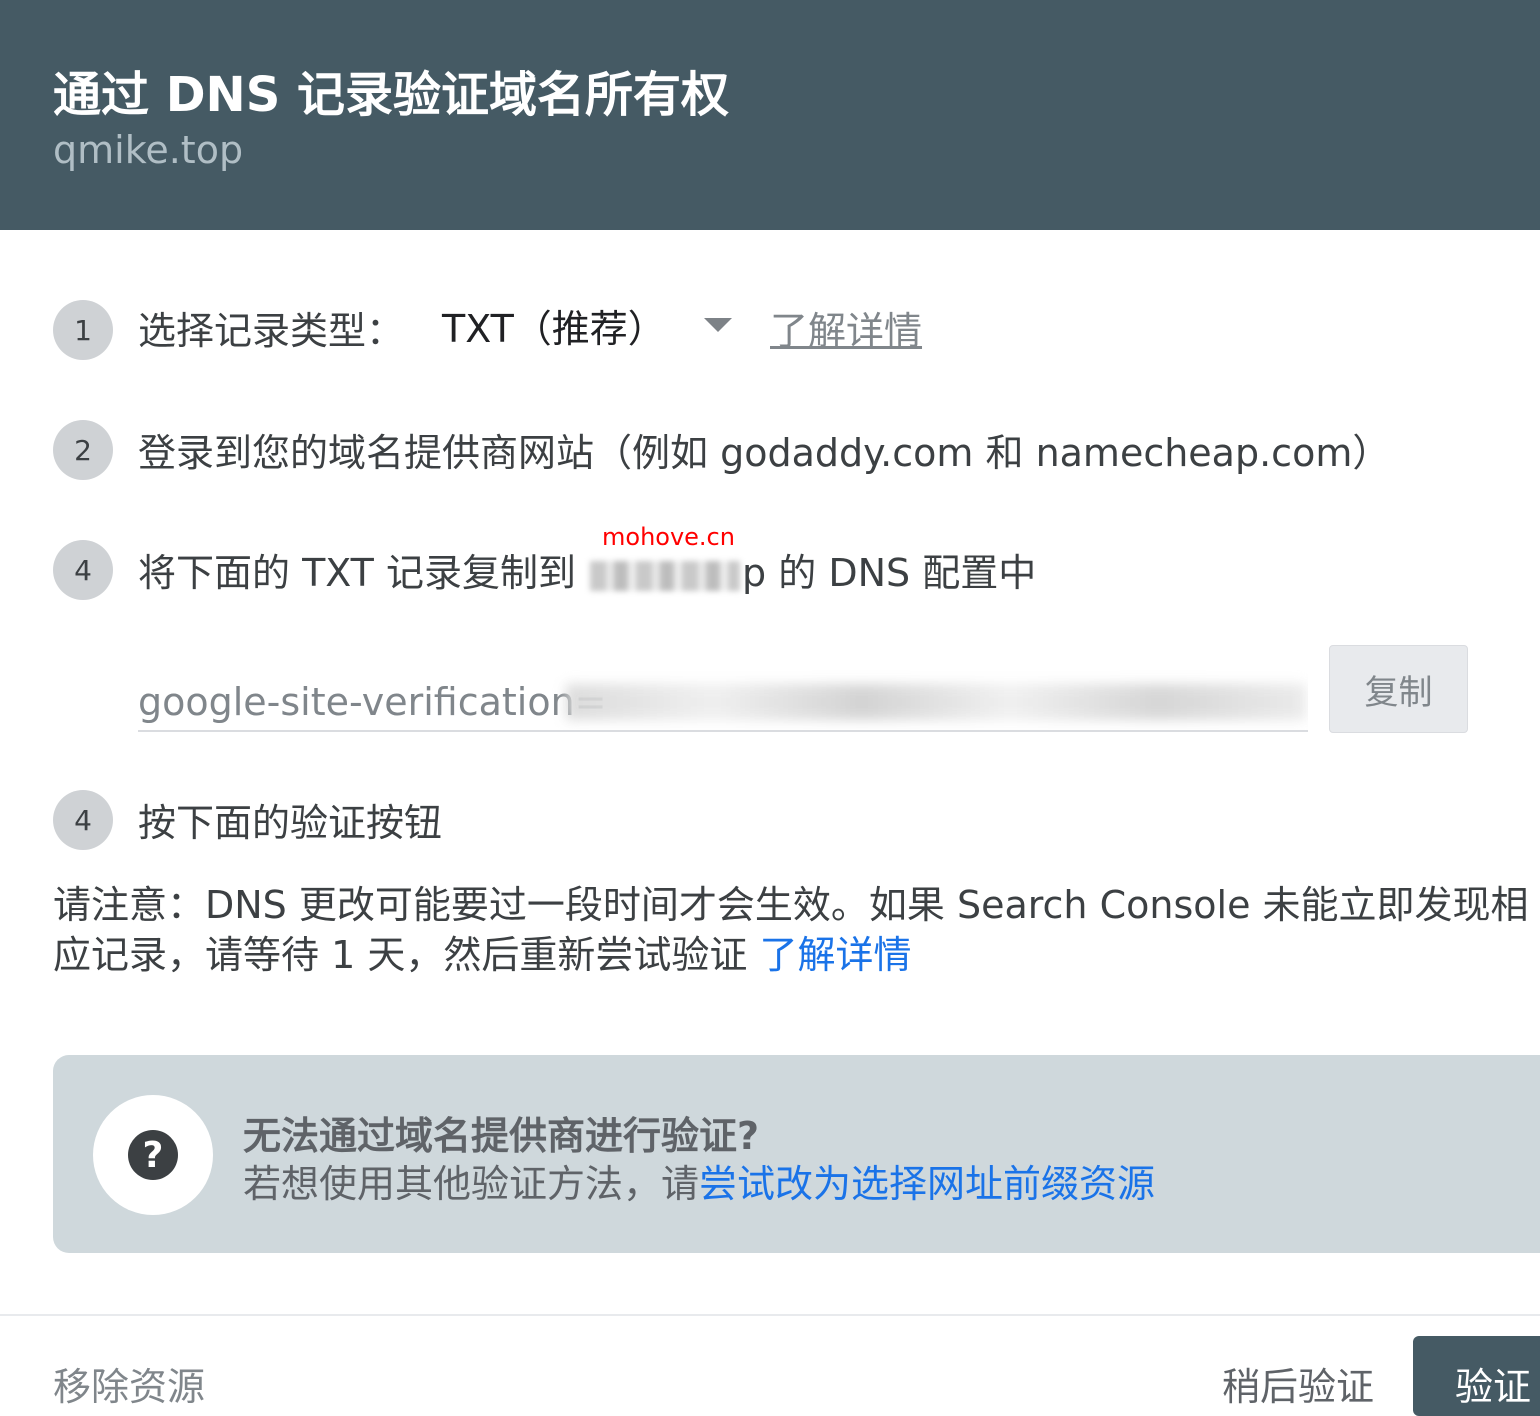 This screenshot has width=1540, height=1416. Describe the element at coordinates (554, 328) in the screenshot. I see `record-type-value: TXT（推荐）` at that location.